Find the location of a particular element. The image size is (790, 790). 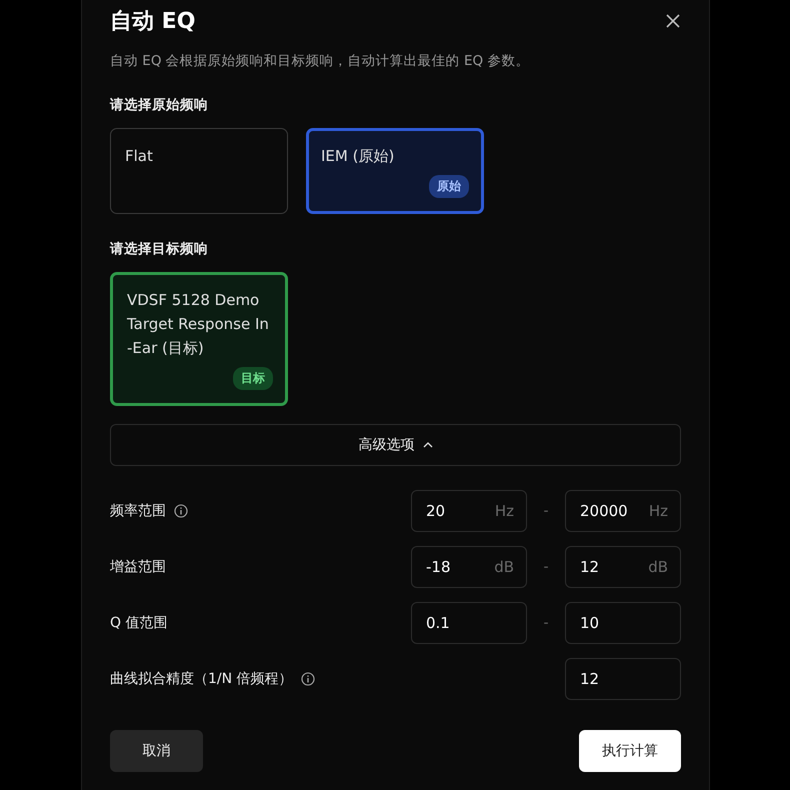

number-input: -18 dB is located at coordinates (469, 567).